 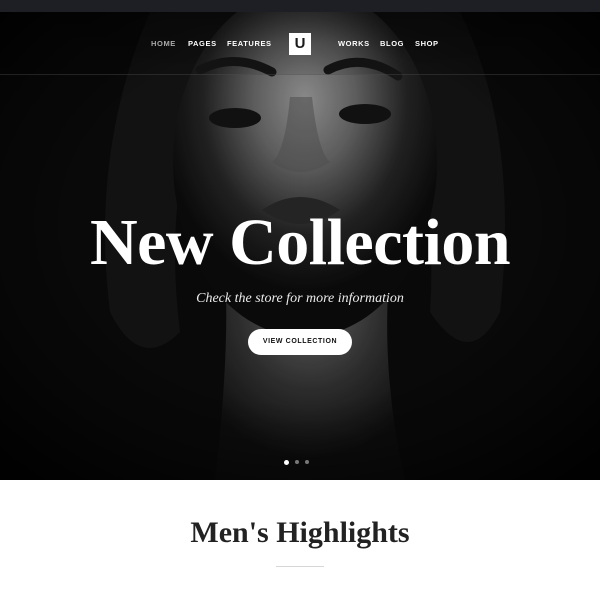 What do you see at coordinates (300, 242) in the screenshot?
I see `hero-title: New Collection` at bounding box center [300, 242].